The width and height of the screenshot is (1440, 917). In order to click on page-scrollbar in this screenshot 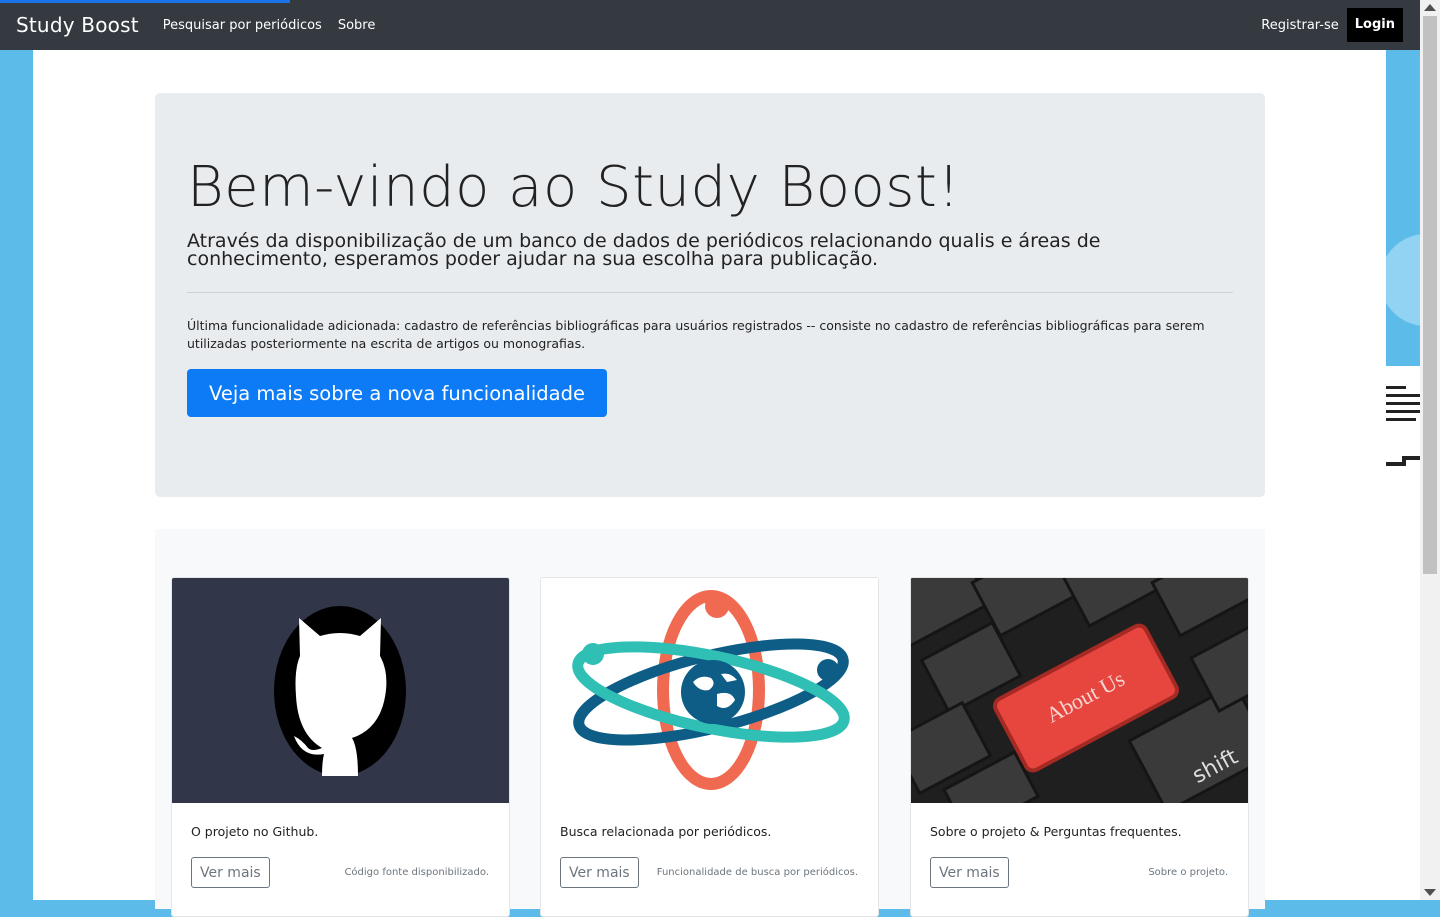, I will do `click(1430, 450)`.